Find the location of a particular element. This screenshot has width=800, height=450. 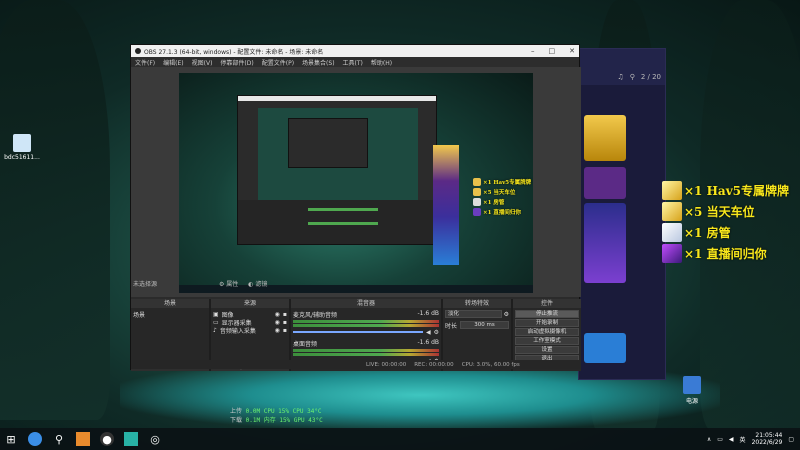

clock-date: 2022/6/29 is located at coordinates (767, 442).